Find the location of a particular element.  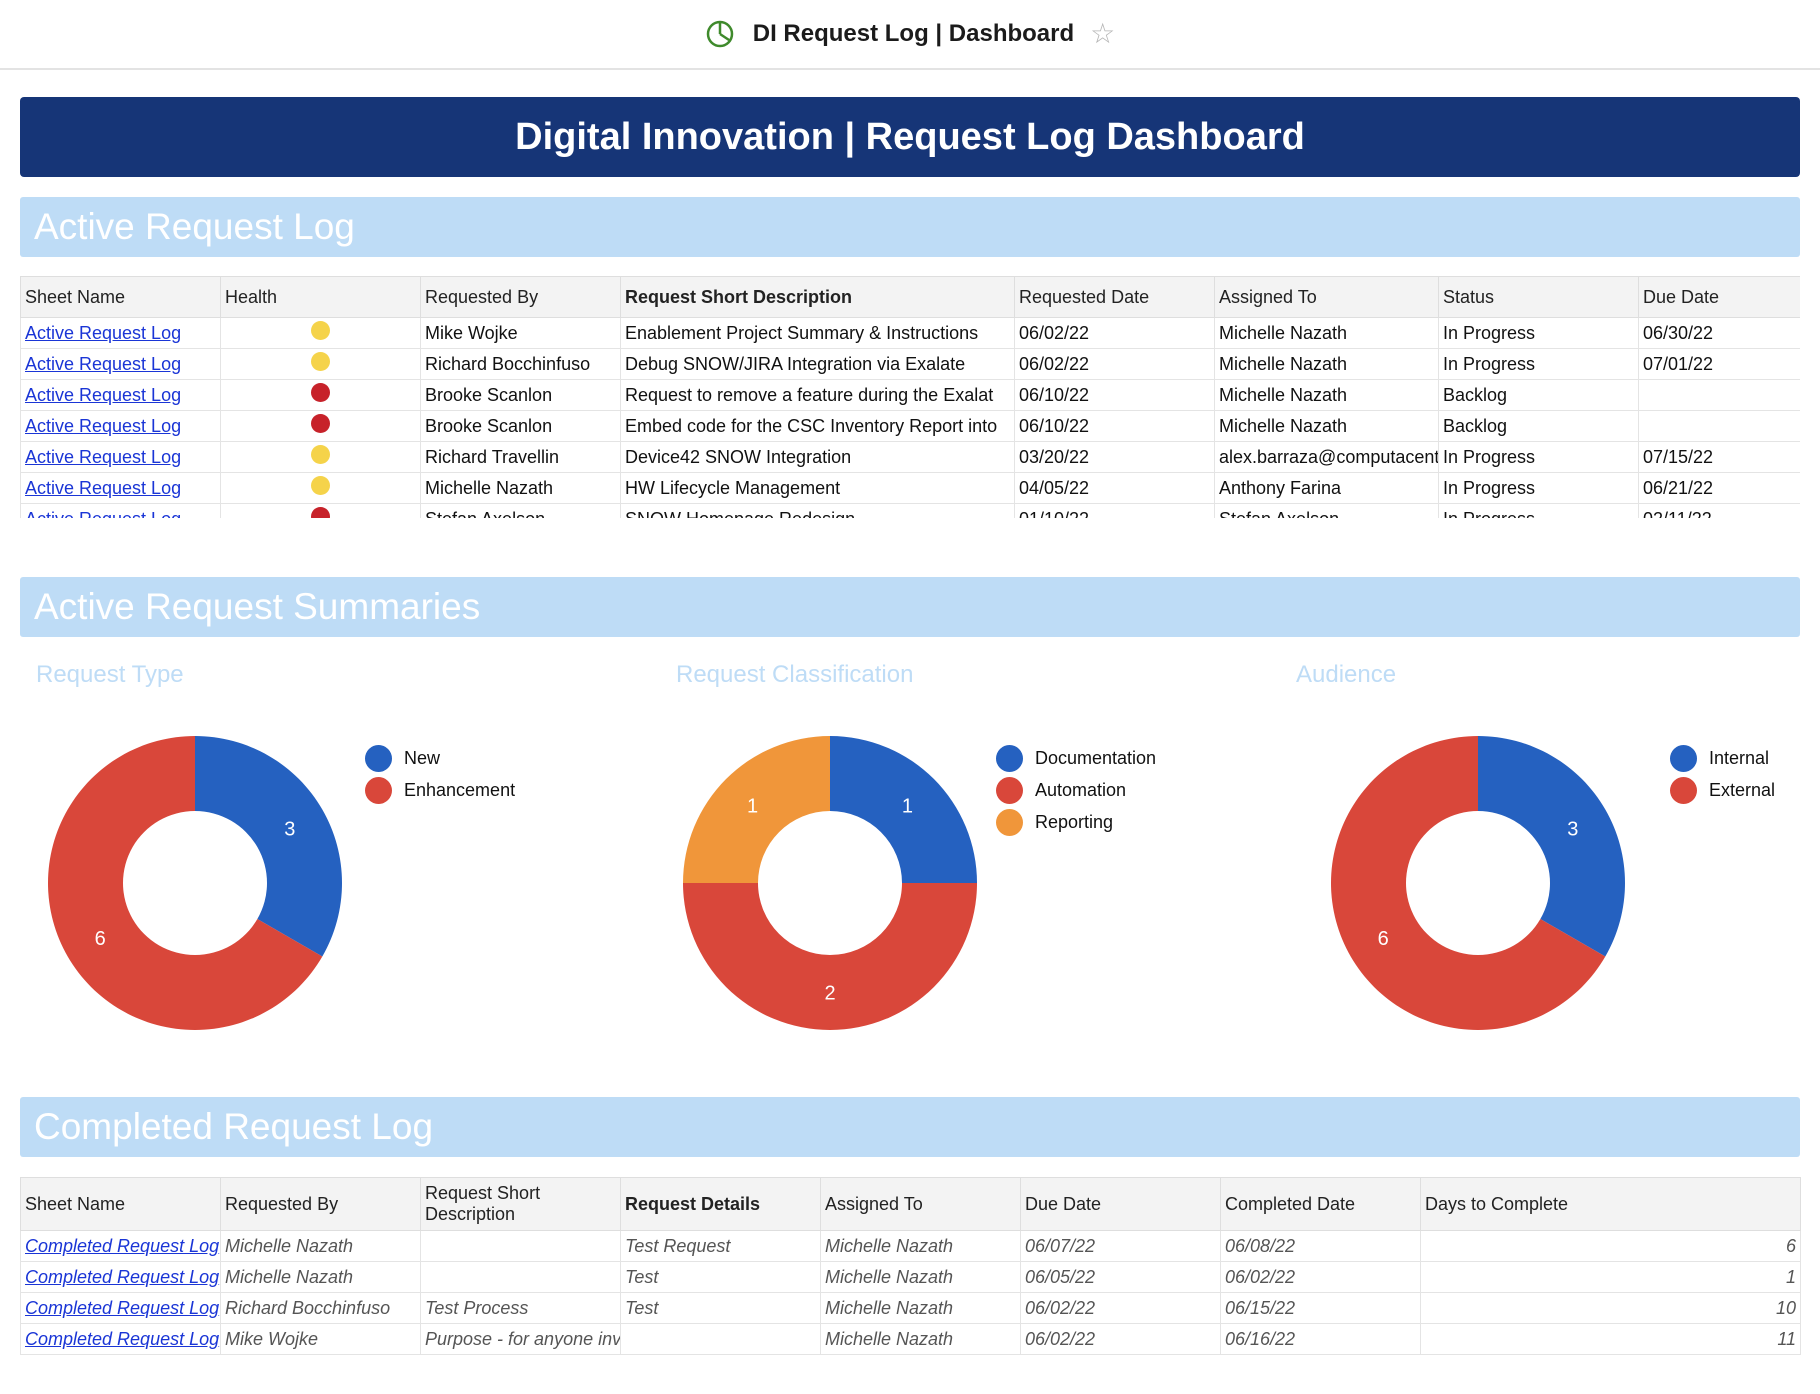

col-status: Status is located at coordinates (1538, 297).